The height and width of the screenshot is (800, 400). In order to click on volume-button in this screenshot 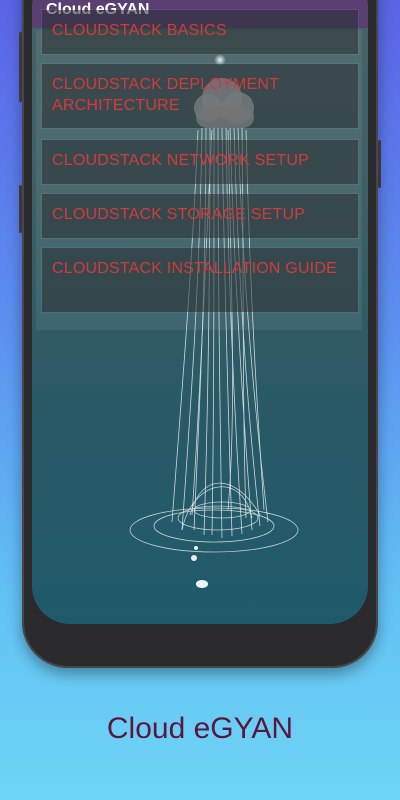, I will do `click(20, 67)`.